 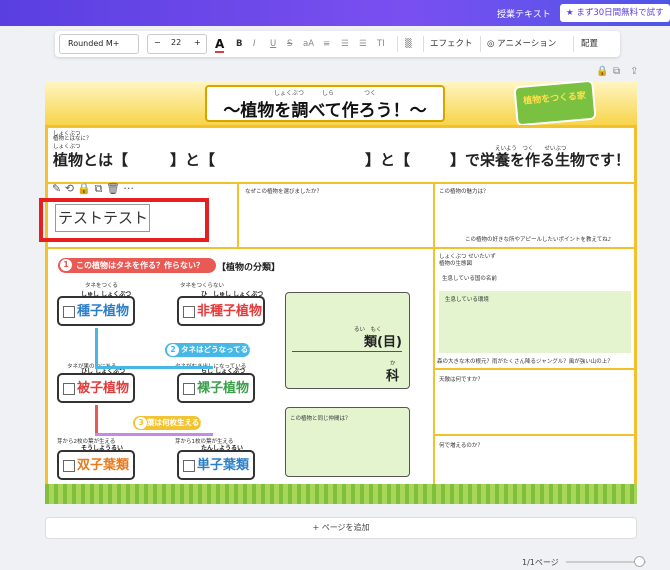 What do you see at coordinates (461, 380) in the screenshot?
I see `enemy-label: 天敵は何ですか？` at bounding box center [461, 380].